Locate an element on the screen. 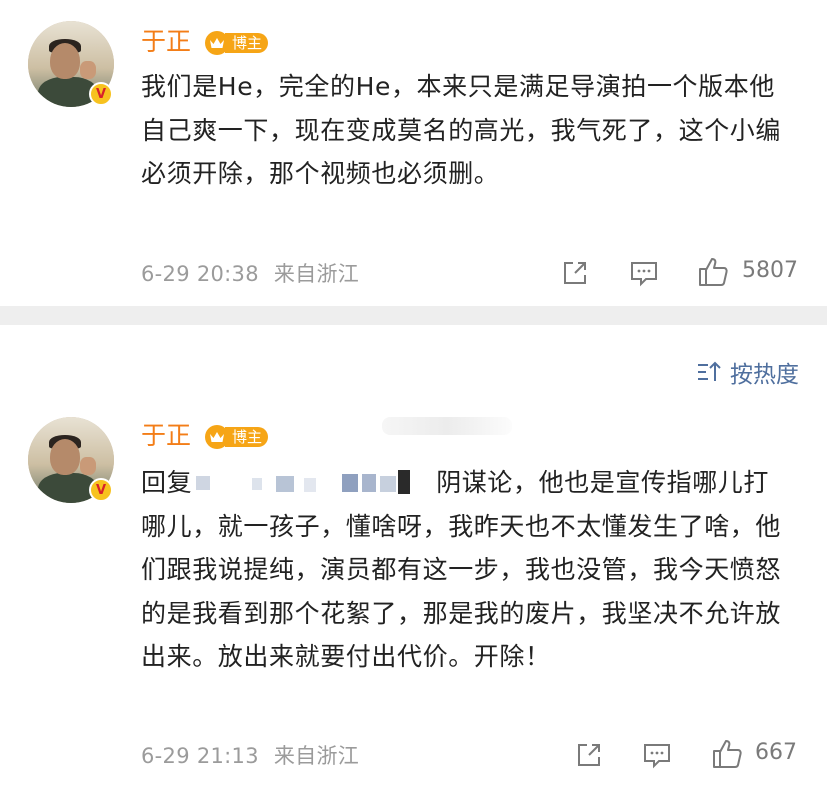 Image resolution: width=827 pixels, height=787 pixels. comment-meta: 6-29 21:13 来自浙江 is located at coordinates (250, 755).